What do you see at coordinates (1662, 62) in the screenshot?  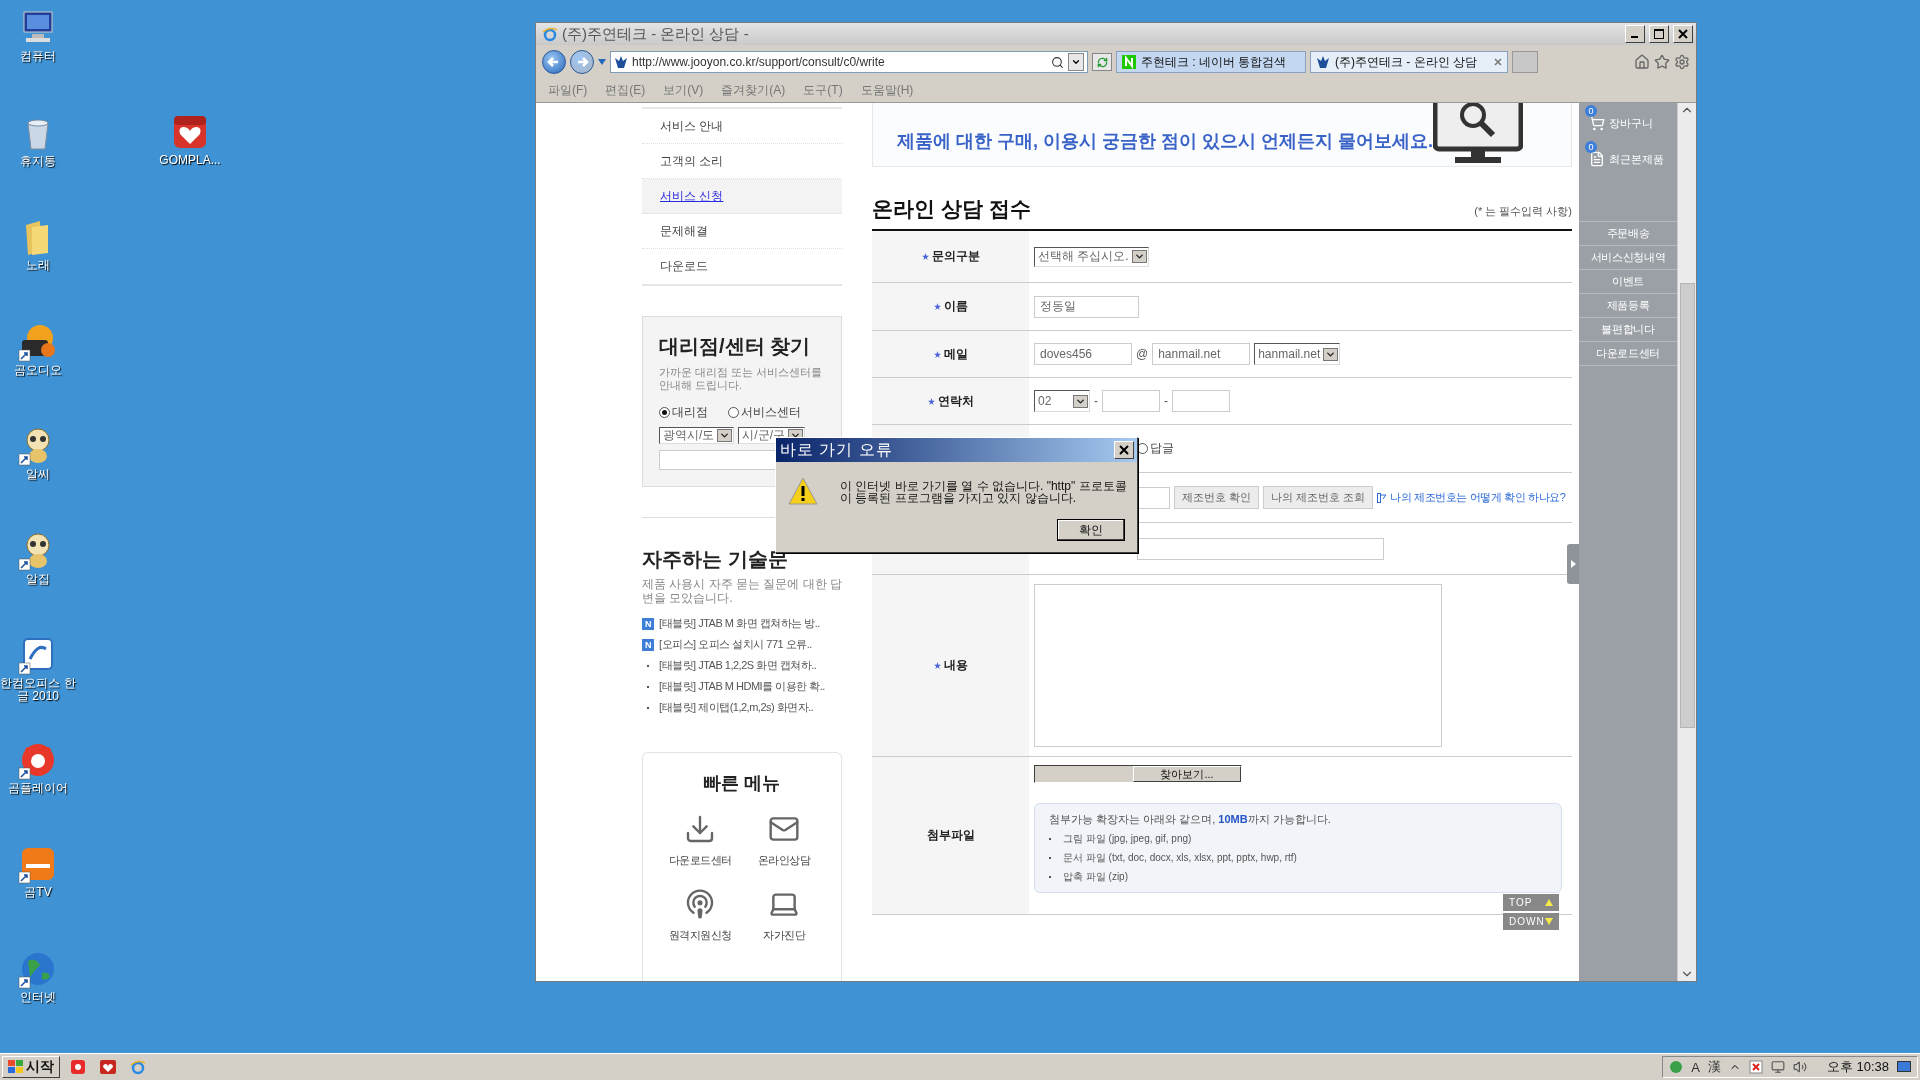 I see `favorites-icon` at bounding box center [1662, 62].